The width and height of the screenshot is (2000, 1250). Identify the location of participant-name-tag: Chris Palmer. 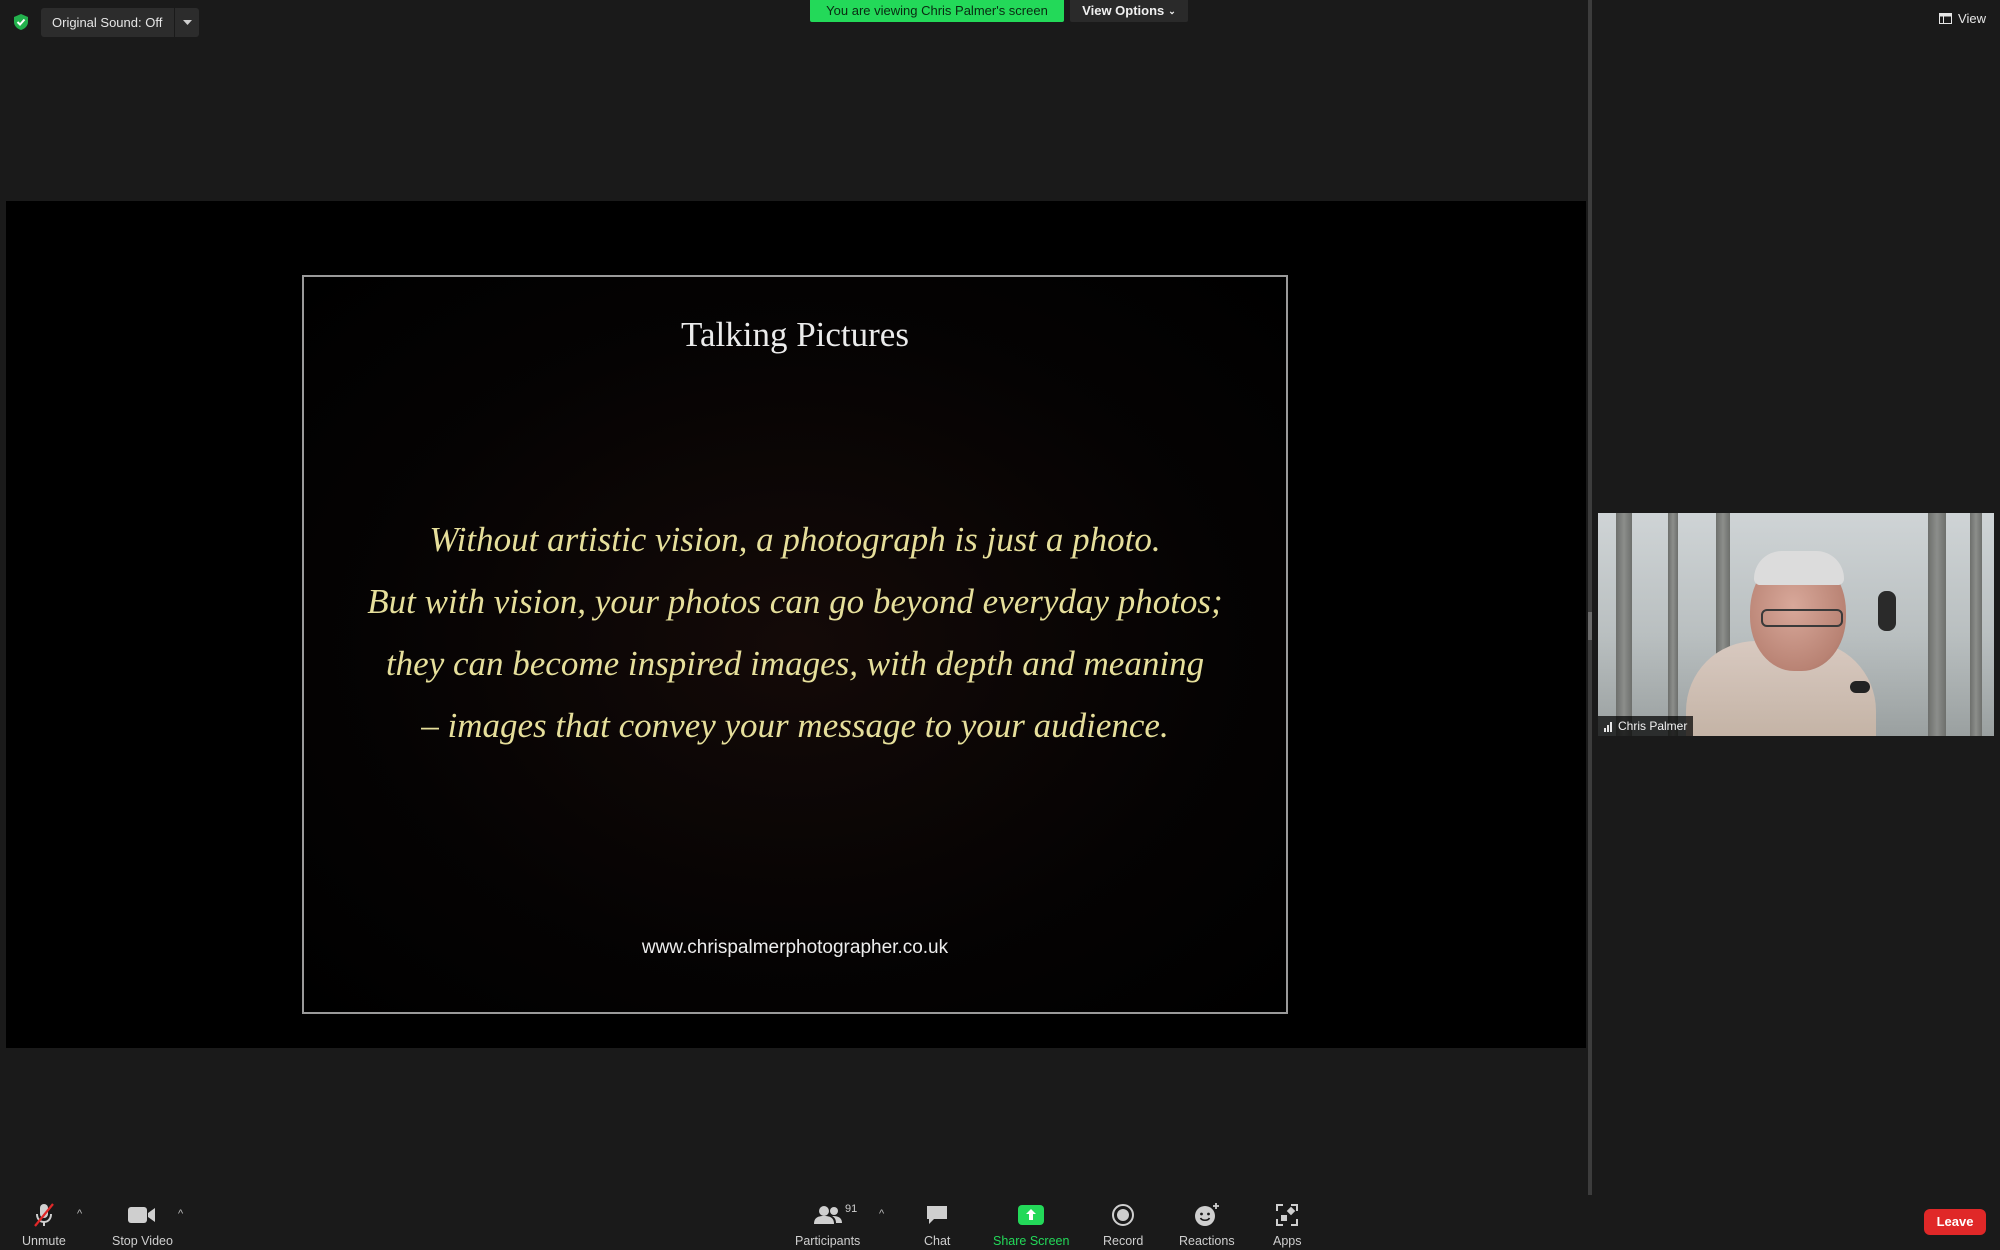
(1646, 726).